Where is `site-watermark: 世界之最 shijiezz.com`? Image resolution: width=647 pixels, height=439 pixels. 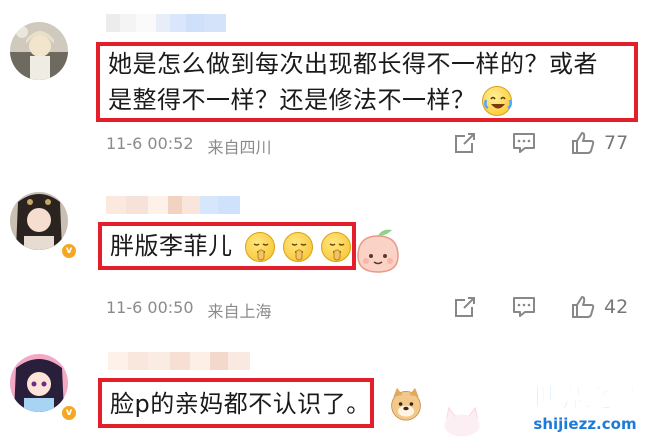 site-watermark: 世界之最 shijiezz.com is located at coordinates (584, 406).